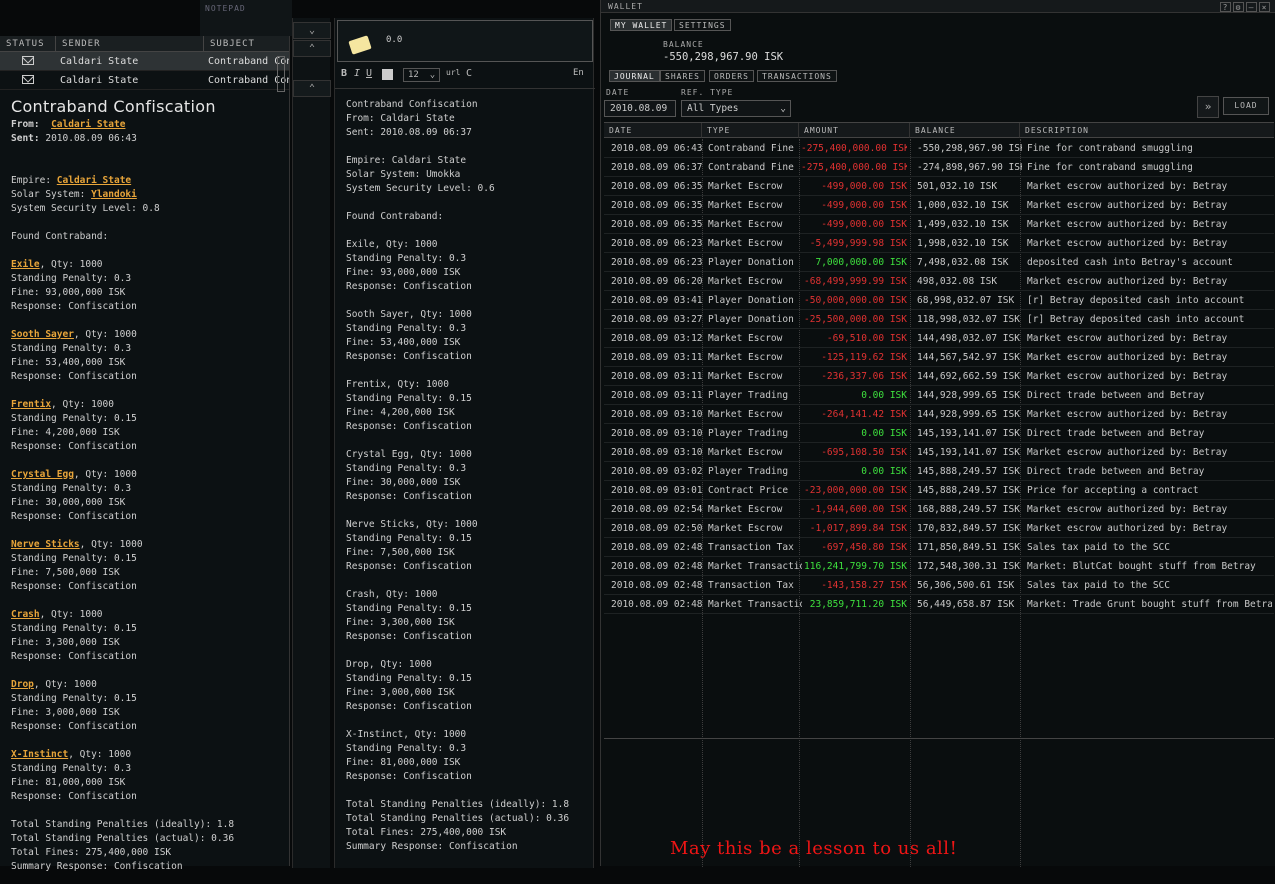 This screenshot has height=884, width=1275. I want to click on contraband-link: Nerve Sticks, so click(45, 544).